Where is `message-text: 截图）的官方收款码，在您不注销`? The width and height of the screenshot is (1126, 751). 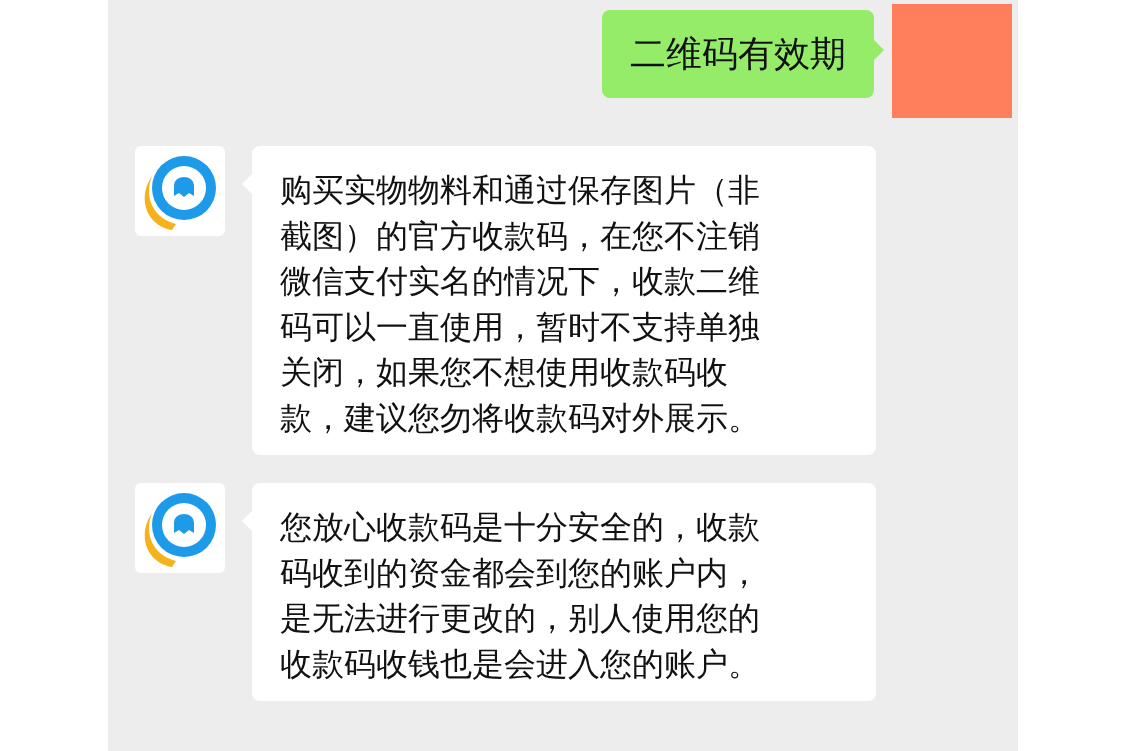 message-text: 截图）的官方收款码，在您不注销 is located at coordinates (520, 236).